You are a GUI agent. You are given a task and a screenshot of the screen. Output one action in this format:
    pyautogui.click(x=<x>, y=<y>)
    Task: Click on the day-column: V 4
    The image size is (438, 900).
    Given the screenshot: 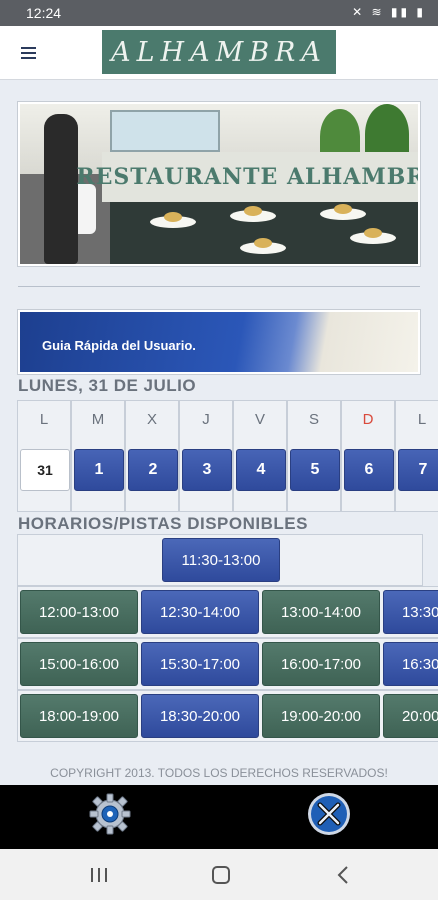 What is the action you would take?
    pyautogui.click(x=260, y=456)
    